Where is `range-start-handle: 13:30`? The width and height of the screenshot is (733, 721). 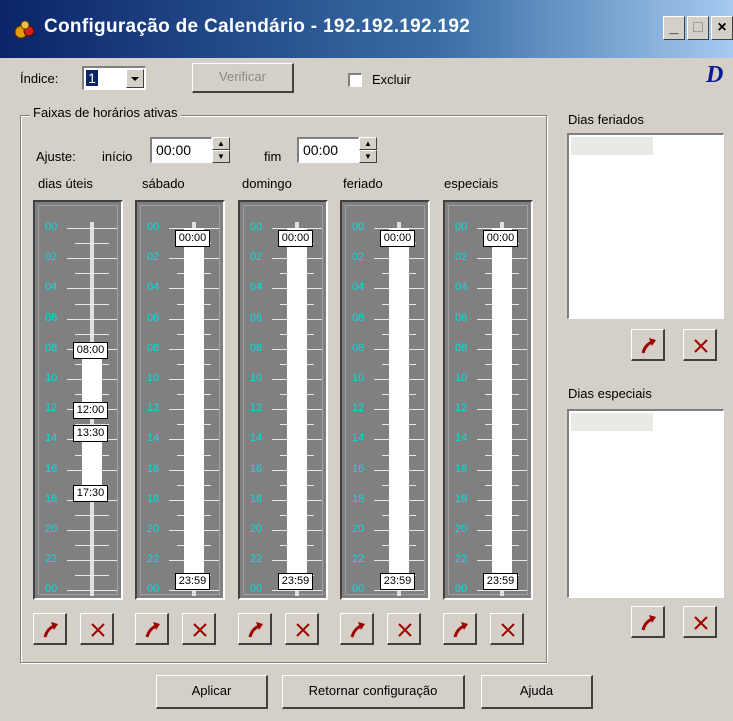
range-start-handle: 13:30 is located at coordinates (90, 433).